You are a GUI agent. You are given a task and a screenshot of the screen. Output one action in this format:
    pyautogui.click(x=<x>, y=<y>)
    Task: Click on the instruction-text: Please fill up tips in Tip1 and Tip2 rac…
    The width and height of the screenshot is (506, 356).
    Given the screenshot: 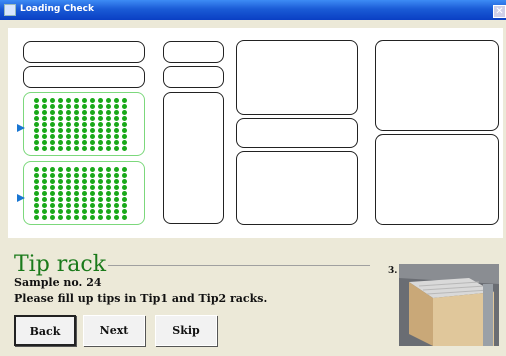 What is the action you would take?
    pyautogui.click(x=141, y=298)
    